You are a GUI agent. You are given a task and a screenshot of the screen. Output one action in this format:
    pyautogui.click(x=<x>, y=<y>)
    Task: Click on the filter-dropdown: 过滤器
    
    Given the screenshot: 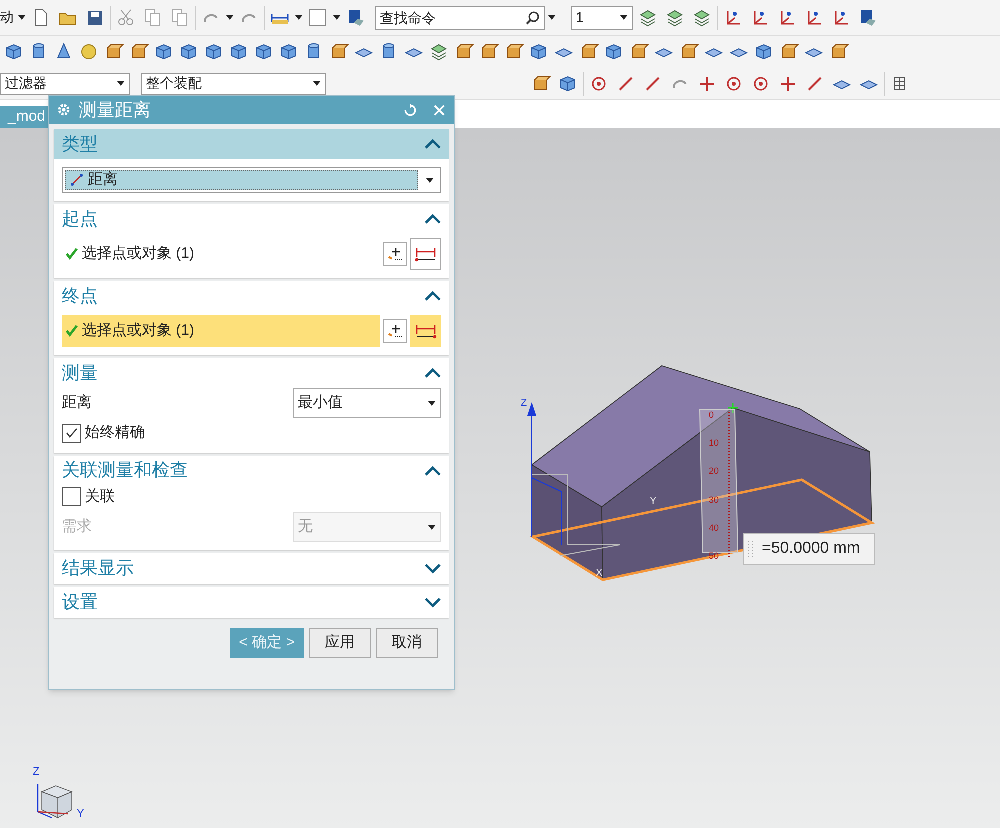 What is the action you would take?
    pyautogui.click(x=65, y=83)
    